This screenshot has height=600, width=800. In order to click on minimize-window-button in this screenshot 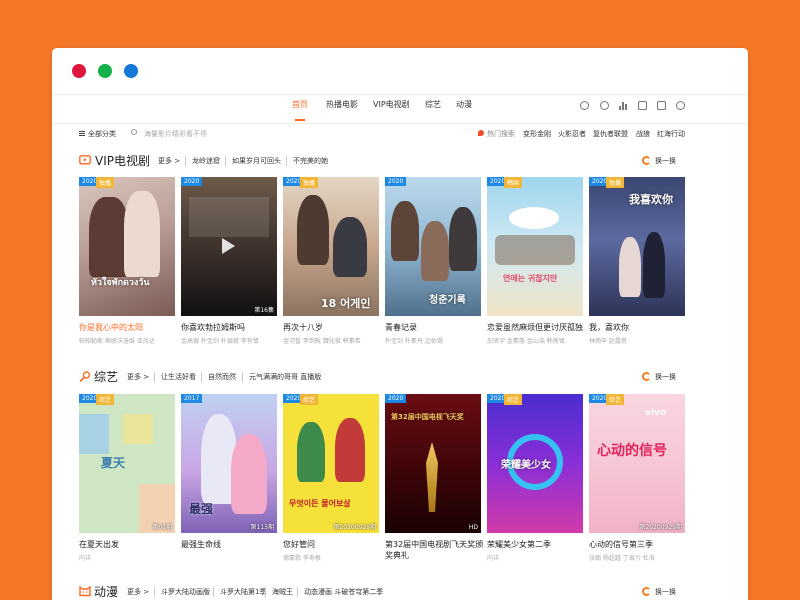, I will do `click(131, 71)`.